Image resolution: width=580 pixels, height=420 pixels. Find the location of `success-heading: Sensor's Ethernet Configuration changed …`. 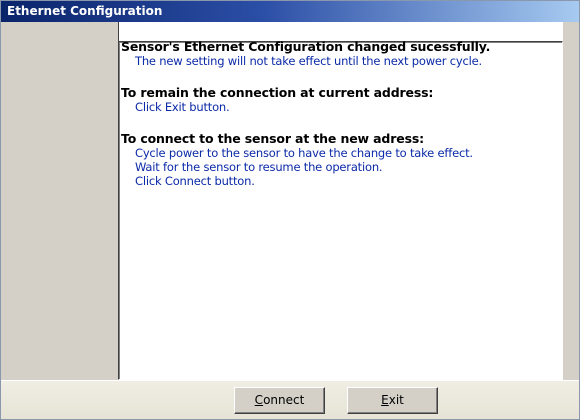

success-heading: Sensor's Ethernet Configuration changed … is located at coordinates (306, 46).